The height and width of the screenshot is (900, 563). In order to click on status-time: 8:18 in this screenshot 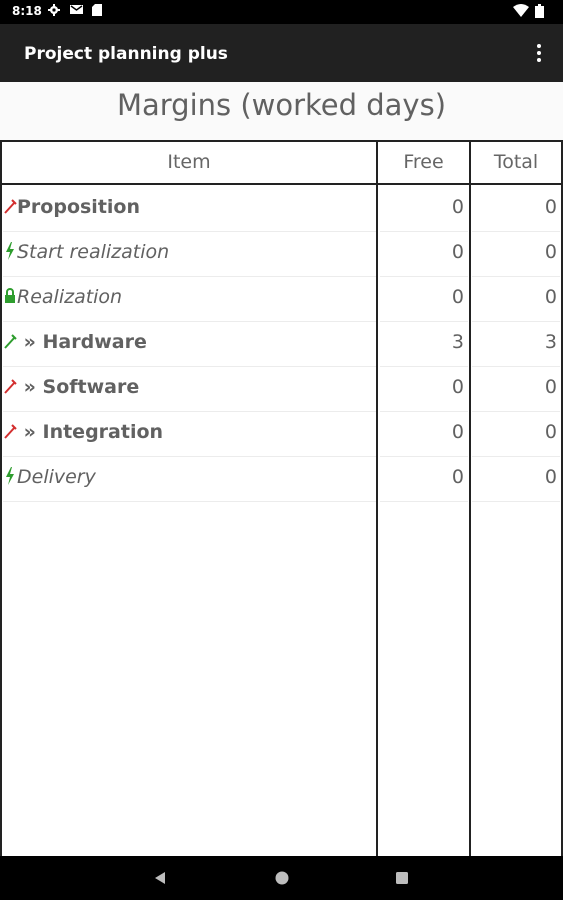, I will do `click(27, 11)`.